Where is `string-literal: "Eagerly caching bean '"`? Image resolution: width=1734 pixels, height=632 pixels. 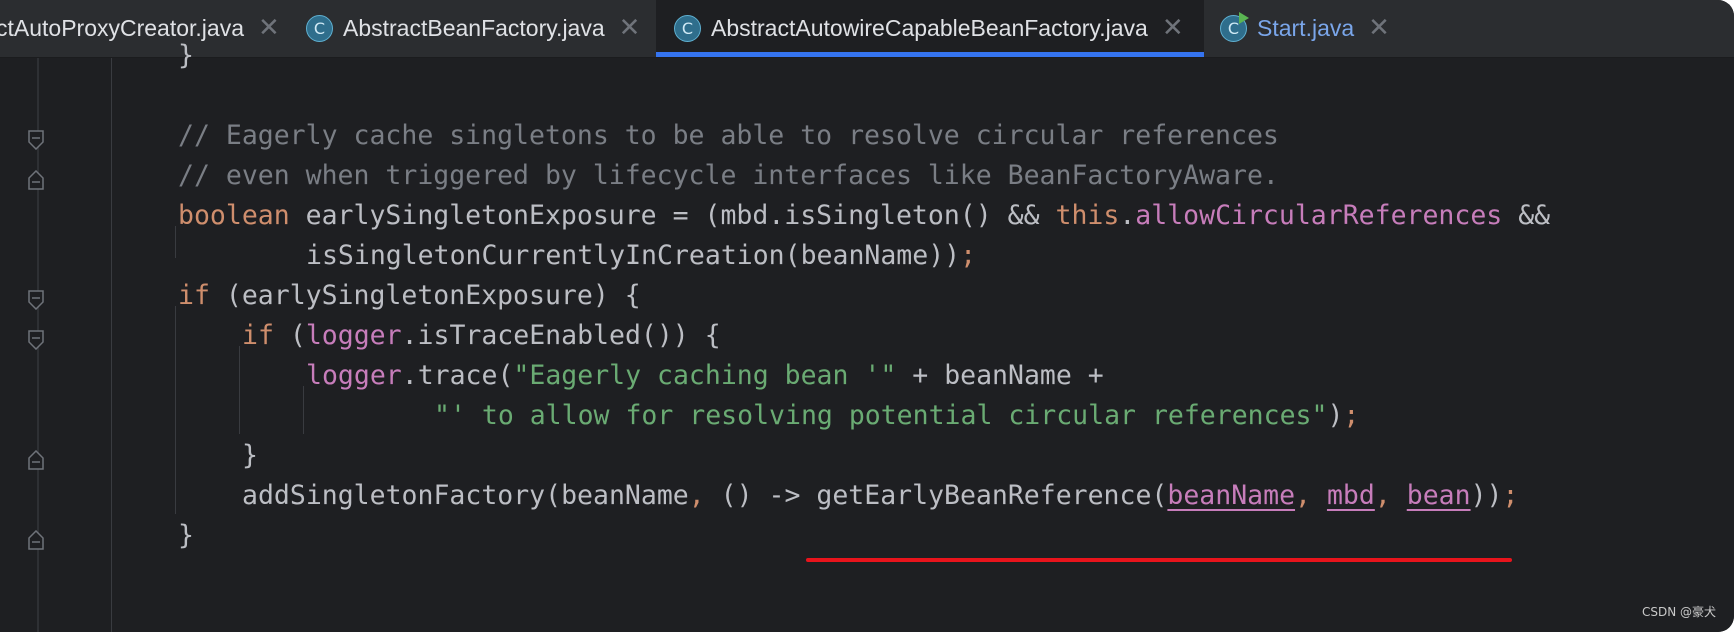 string-literal: "Eagerly caching bean '" is located at coordinates (705, 375).